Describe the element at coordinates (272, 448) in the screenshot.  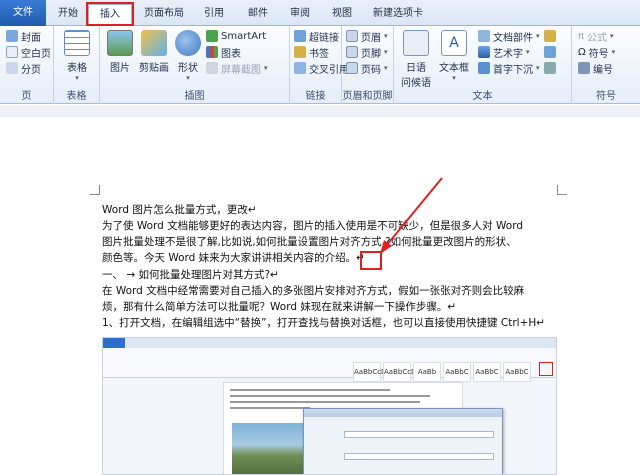
I see `embedded-photo` at that location.